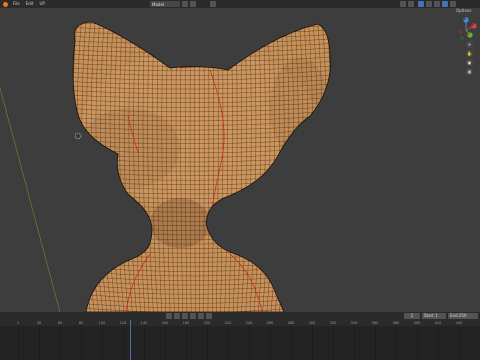 This screenshot has height=360, width=480. I want to click on end-frame-field: End 250, so click(463, 316).